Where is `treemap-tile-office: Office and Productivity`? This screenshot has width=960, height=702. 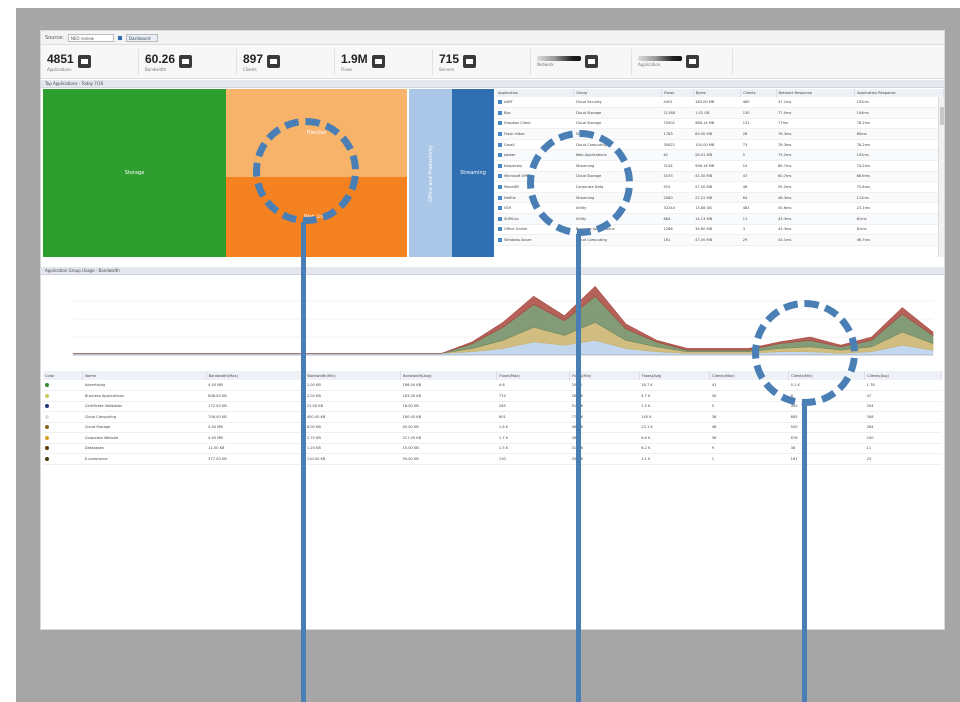 treemap-tile-office: Office and Productivity is located at coordinates (430, 173).